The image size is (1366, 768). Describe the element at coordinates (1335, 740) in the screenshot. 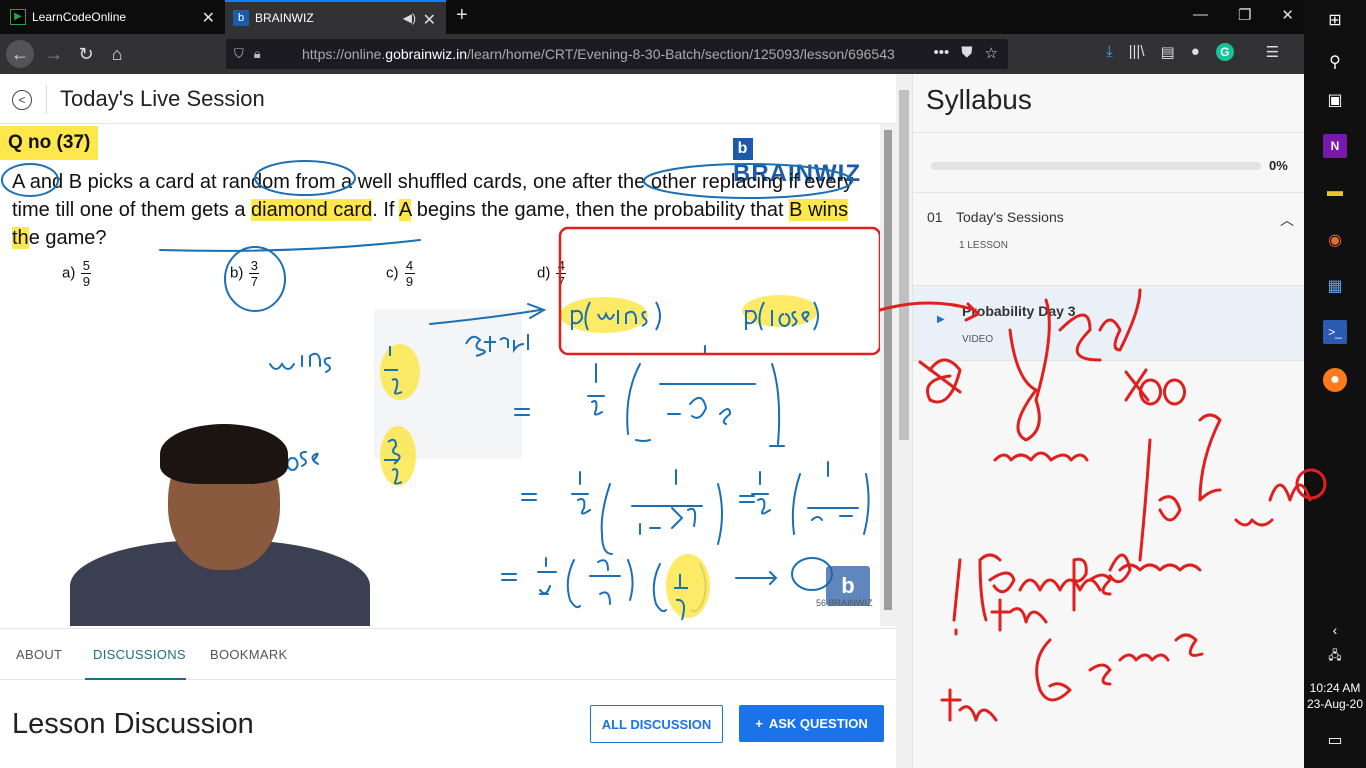

I see `notifications-icon: ▭` at that location.